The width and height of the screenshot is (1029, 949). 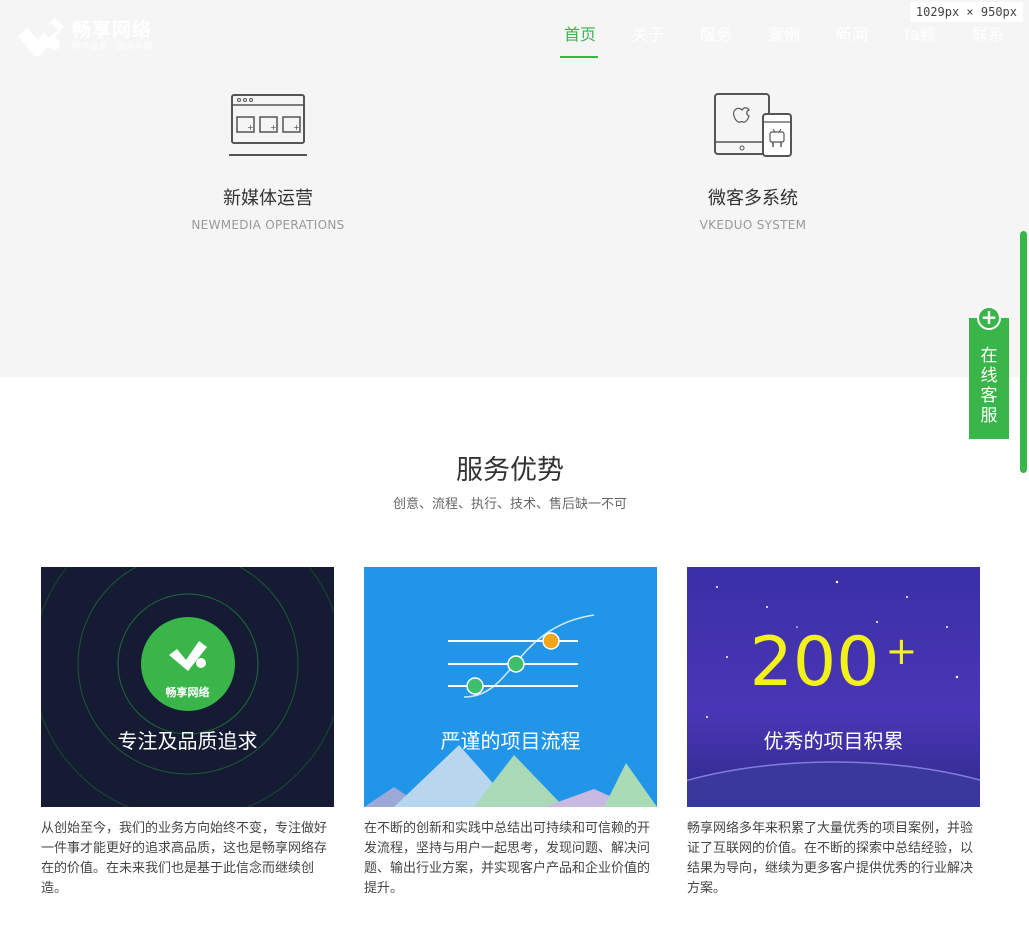 What do you see at coordinates (514, 35) in the screenshot?
I see `site-header: 畅享网络 畅享品质 · 追求卓越 首页 关于 服务 案例 新闻 fa频 联系` at bounding box center [514, 35].